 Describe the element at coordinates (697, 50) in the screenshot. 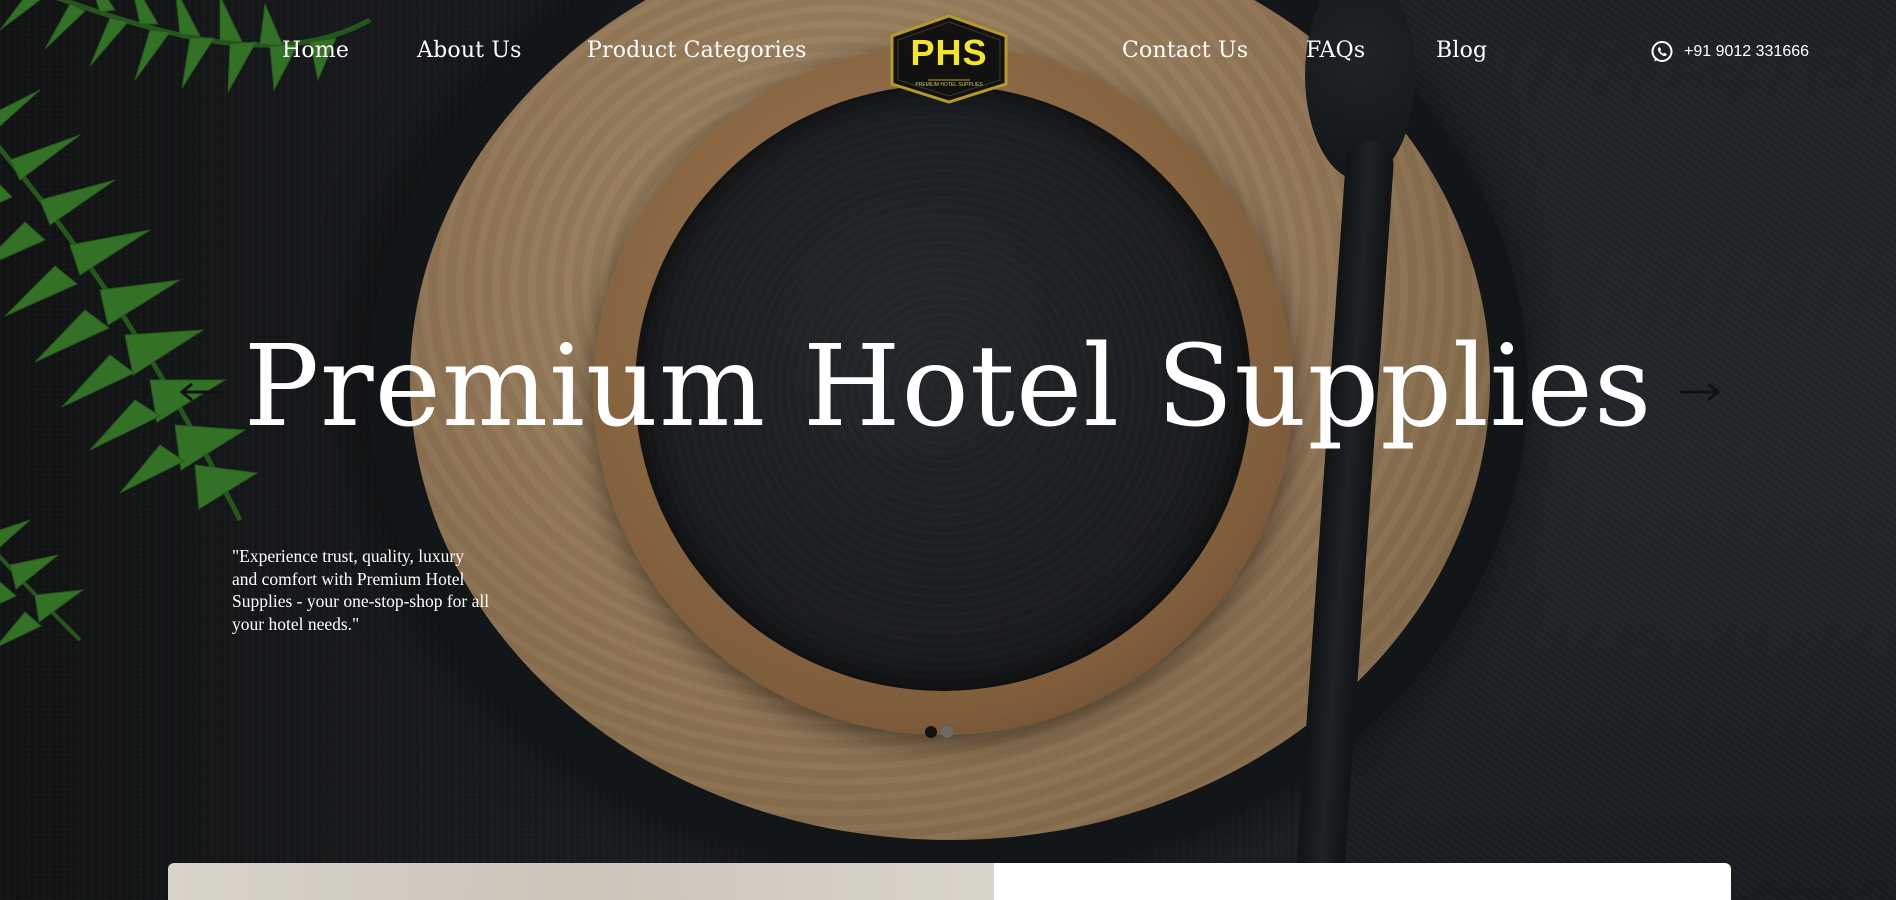

I see `nav-link-product-categories: Product Categories` at that location.